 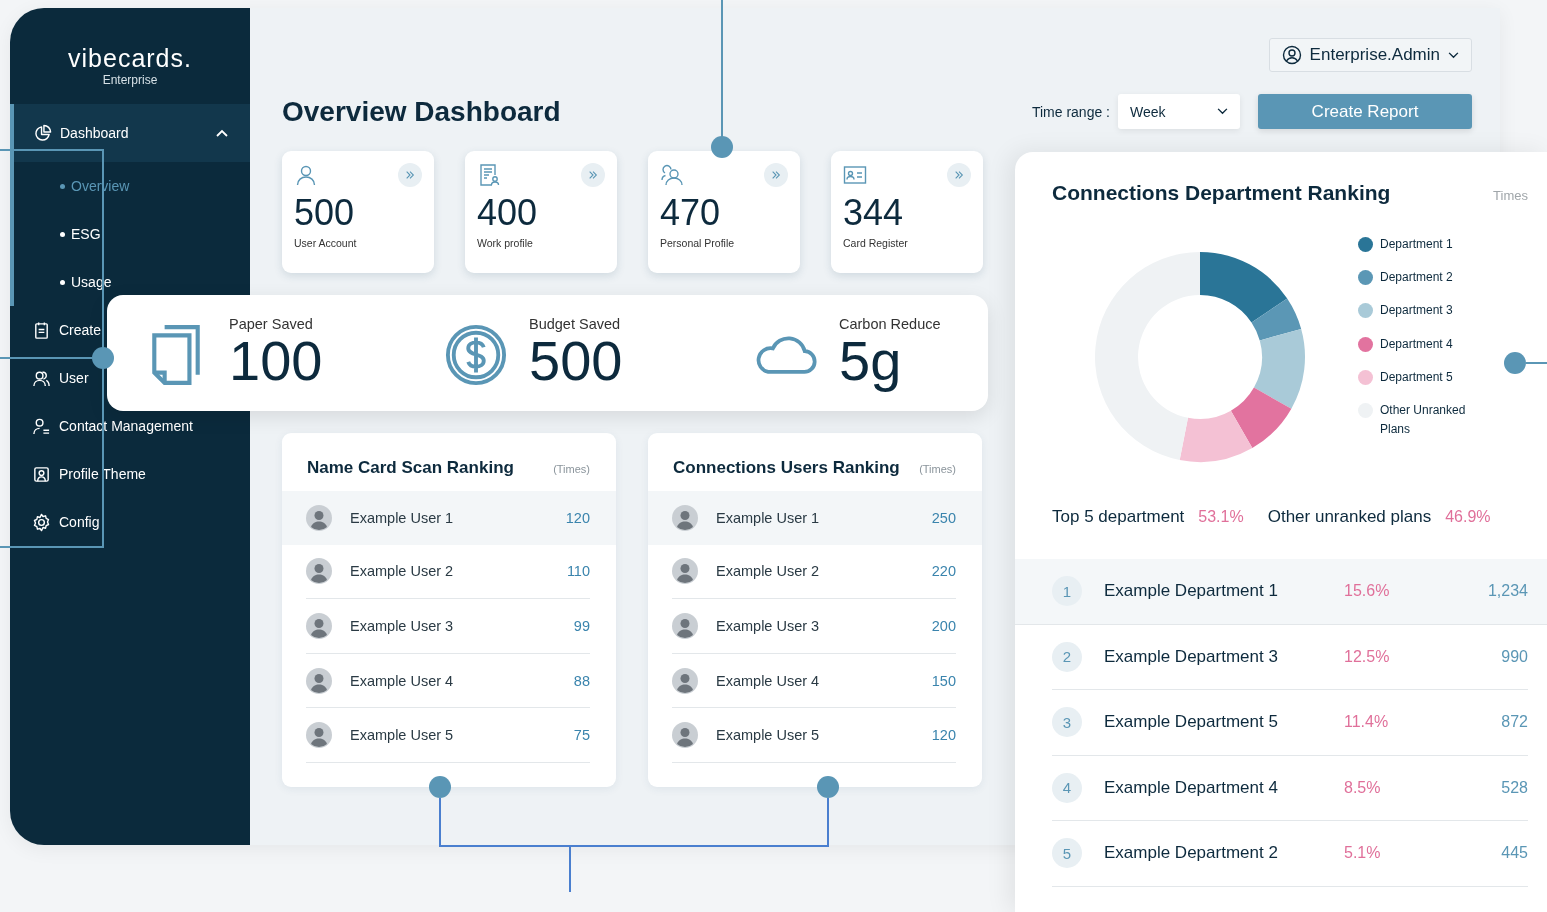 I want to click on rank-badge: 3, so click(x=1067, y=722).